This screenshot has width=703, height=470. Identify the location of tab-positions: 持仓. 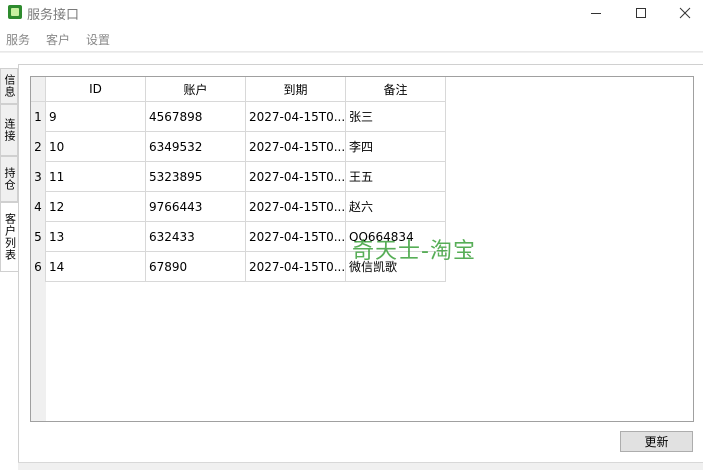
(9, 179).